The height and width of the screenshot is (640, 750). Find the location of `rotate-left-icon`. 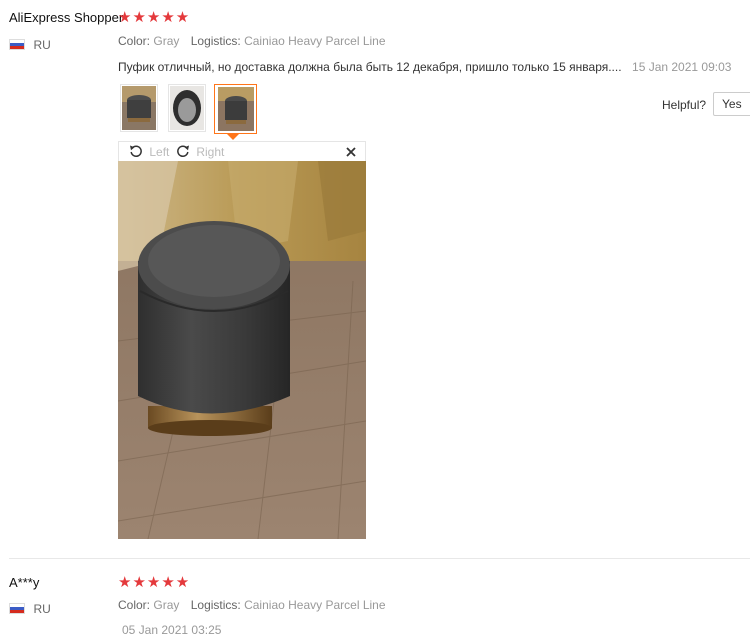

rotate-left-icon is located at coordinates (136, 151).